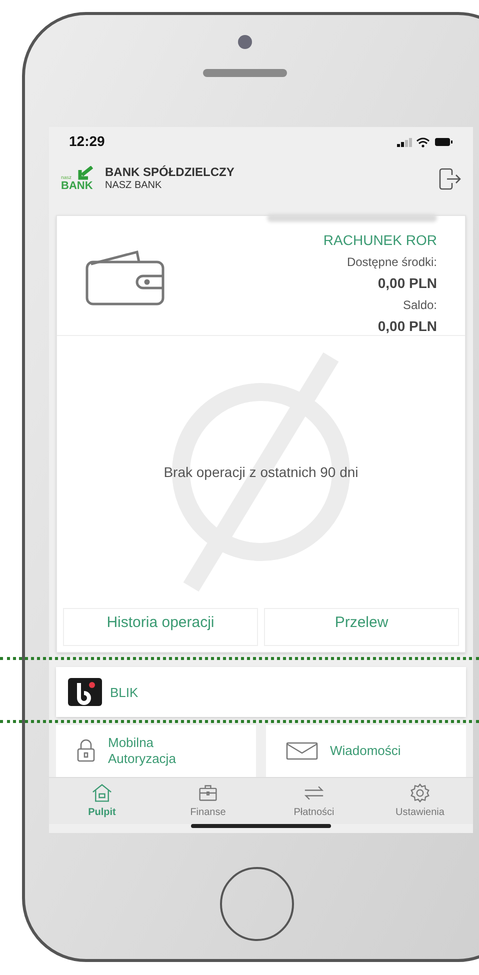  I want to click on home-icon, so click(102, 792).